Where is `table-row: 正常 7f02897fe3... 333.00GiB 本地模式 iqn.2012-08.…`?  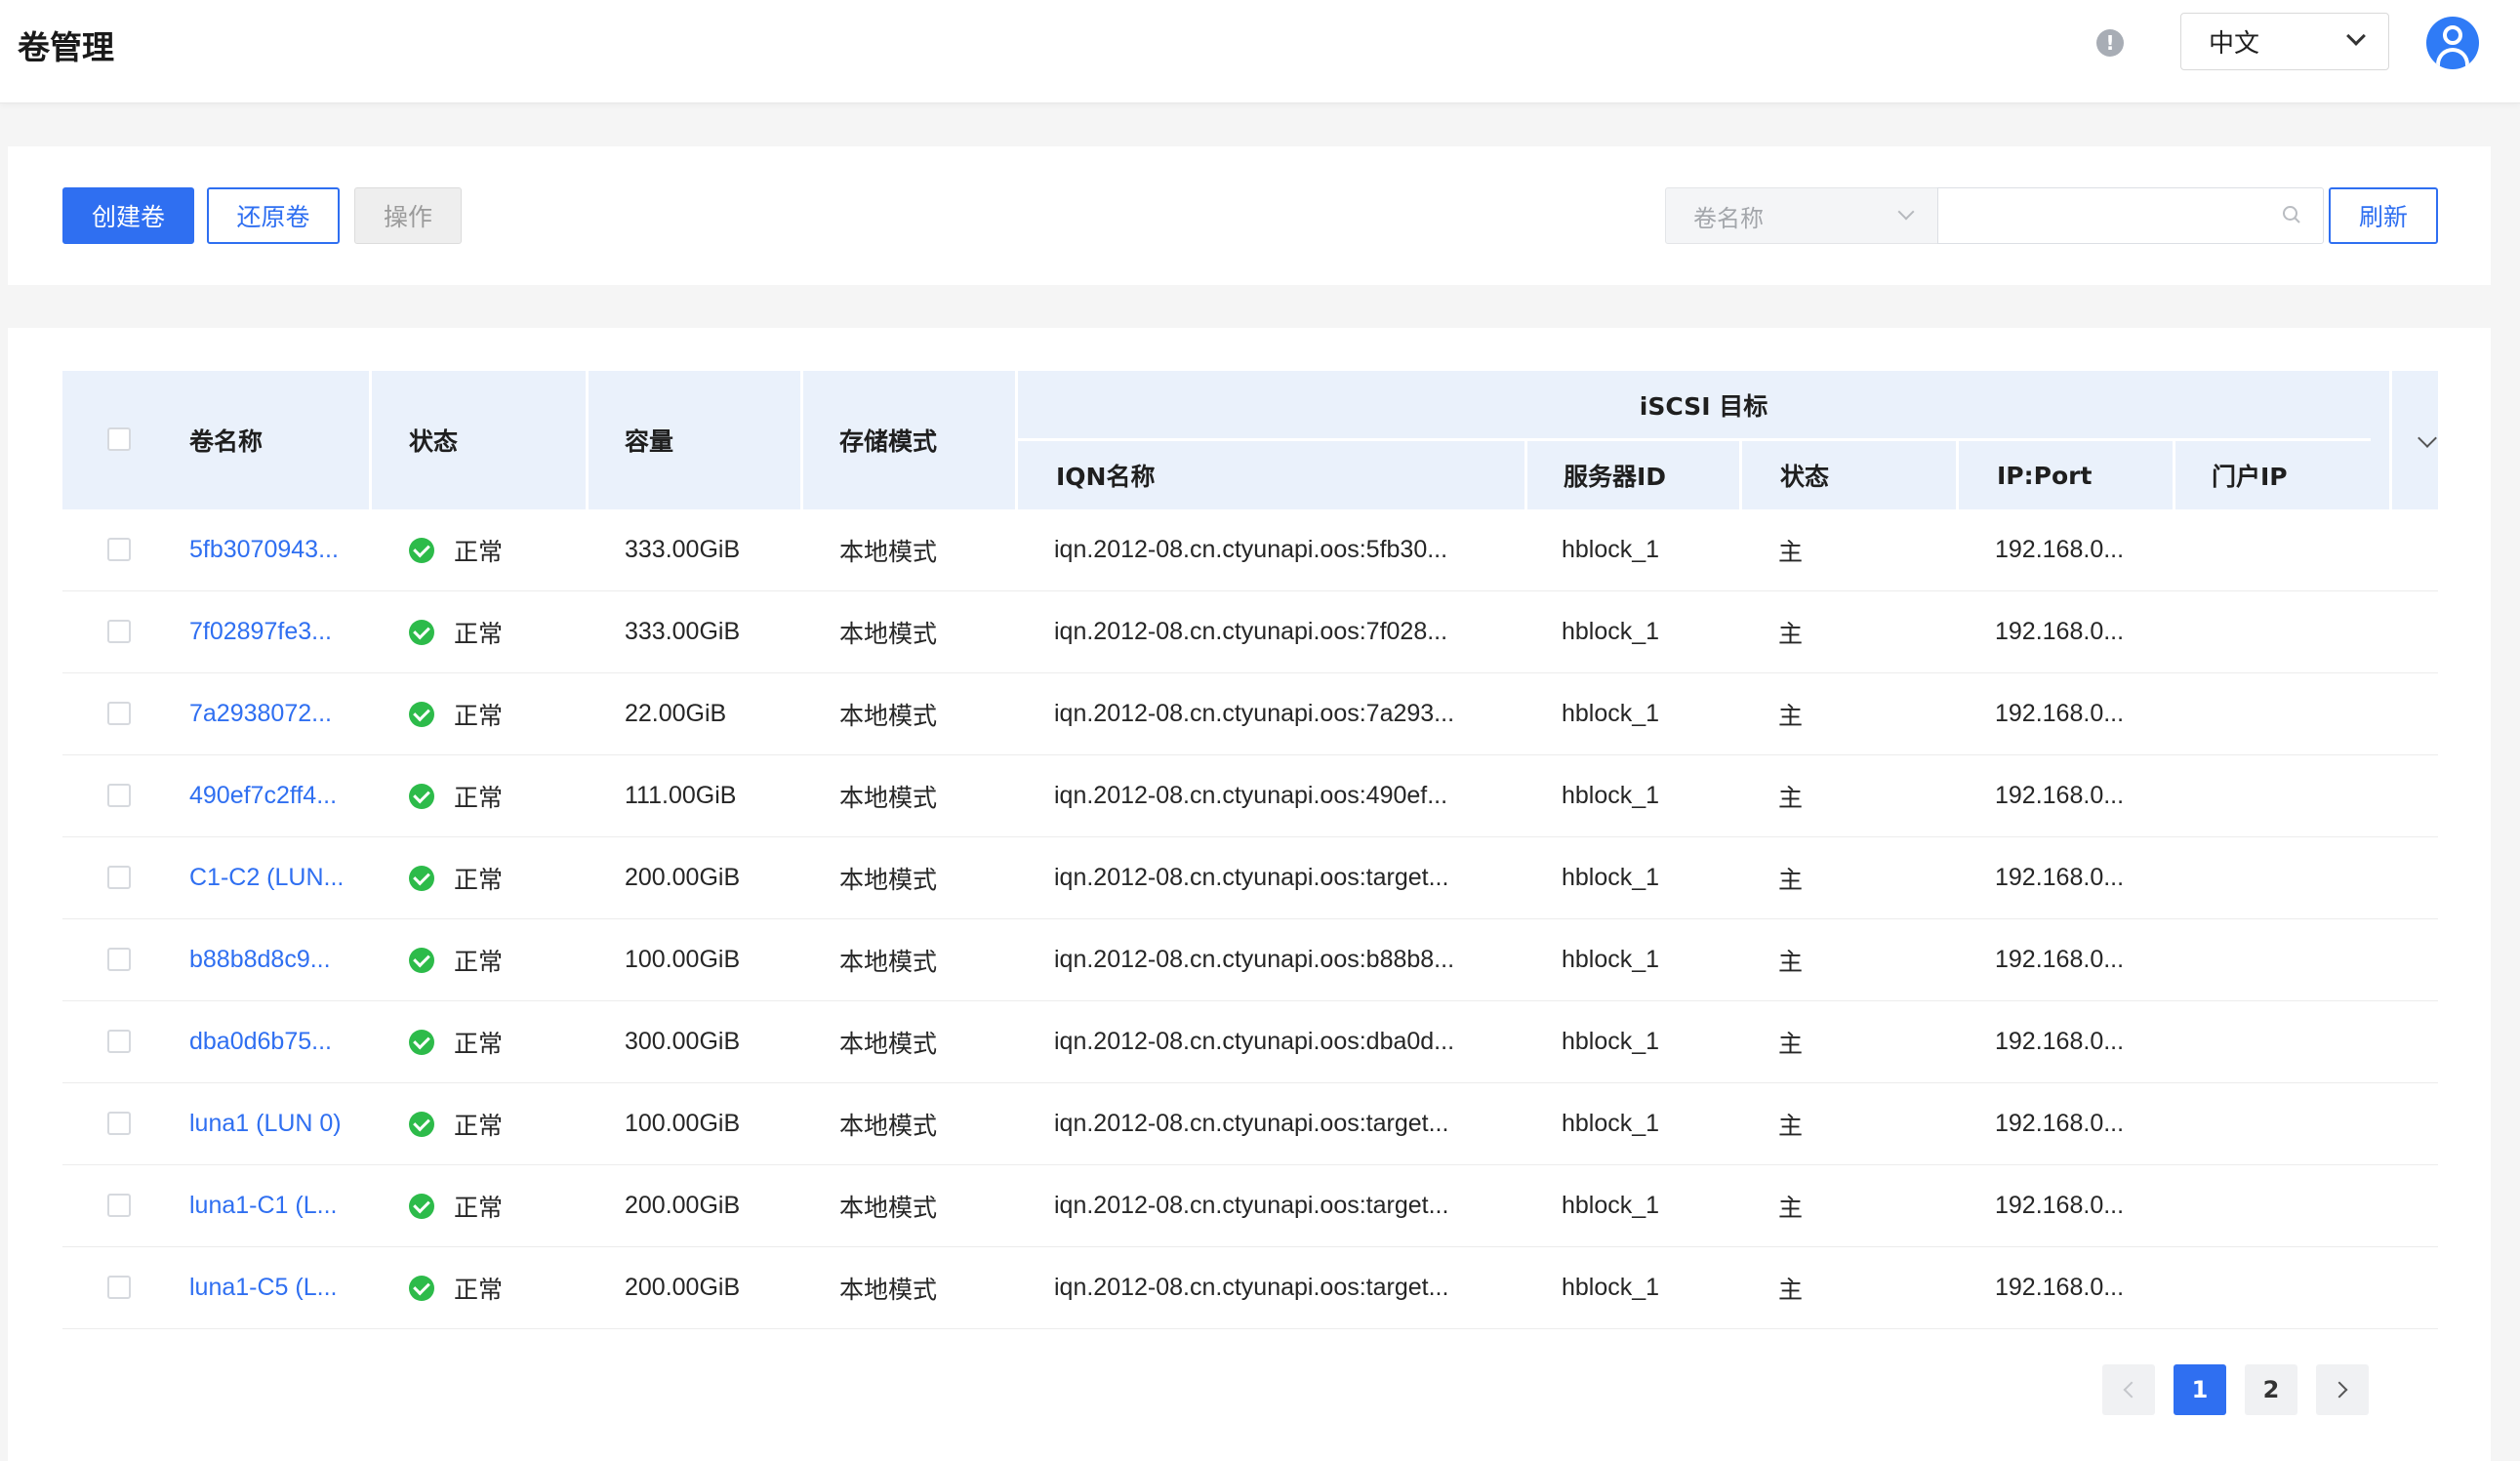
table-row: 正常 7f02897fe3... 333.00GiB 本地模式 iqn.2012-08.… is located at coordinates (1250, 632).